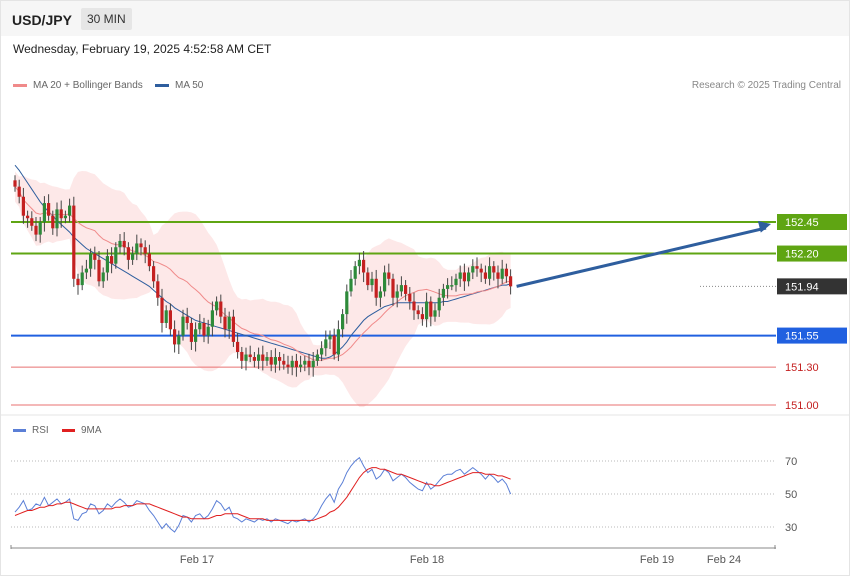 Image resolution: width=850 pixels, height=576 pixels. What do you see at coordinates (802, 255) in the screenshot?
I see `level-label: 152.20` at bounding box center [802, 255].